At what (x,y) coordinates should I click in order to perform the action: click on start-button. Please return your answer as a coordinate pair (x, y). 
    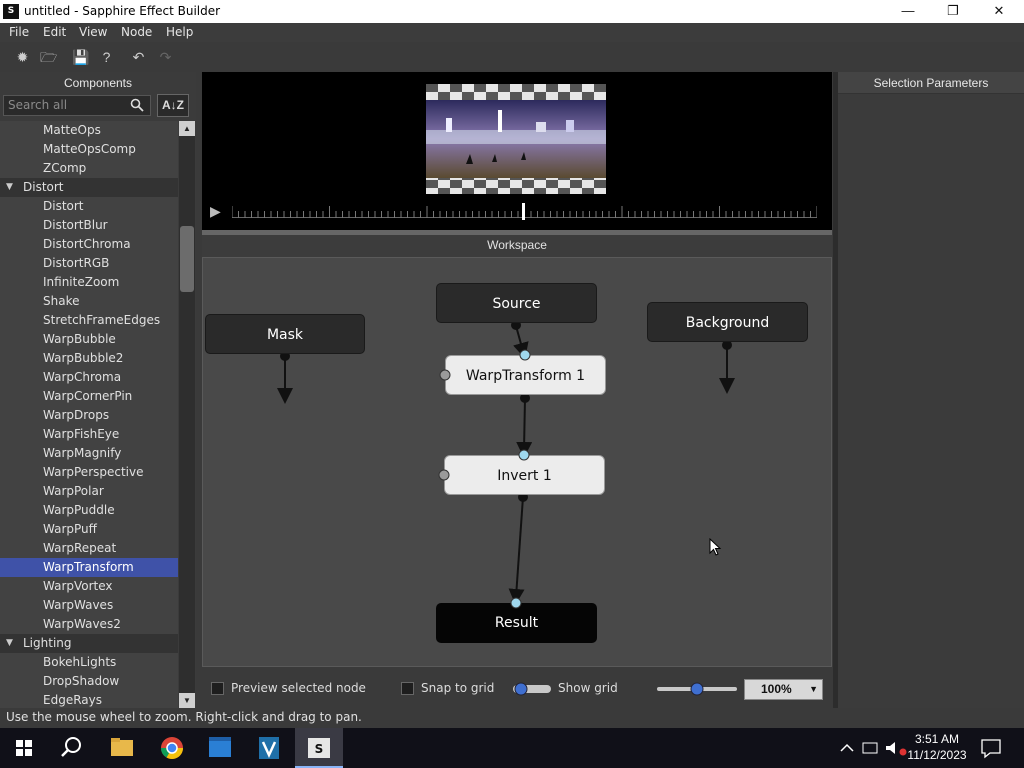
    Looking at the image, I should click on (24, 748).